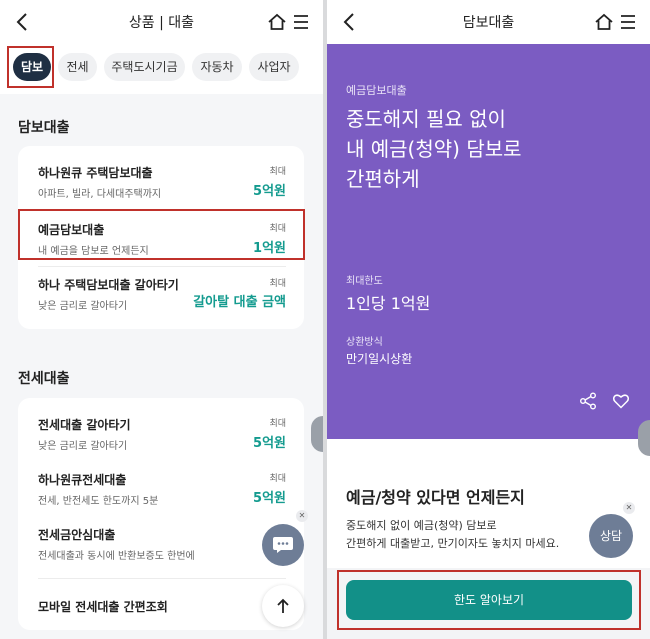 This screenshot has height=639, width=650. What do you see at coordinates (77, 67) in the screenshot?
I see `tab-jeonse: 전세` at bounding box center [77, 67].